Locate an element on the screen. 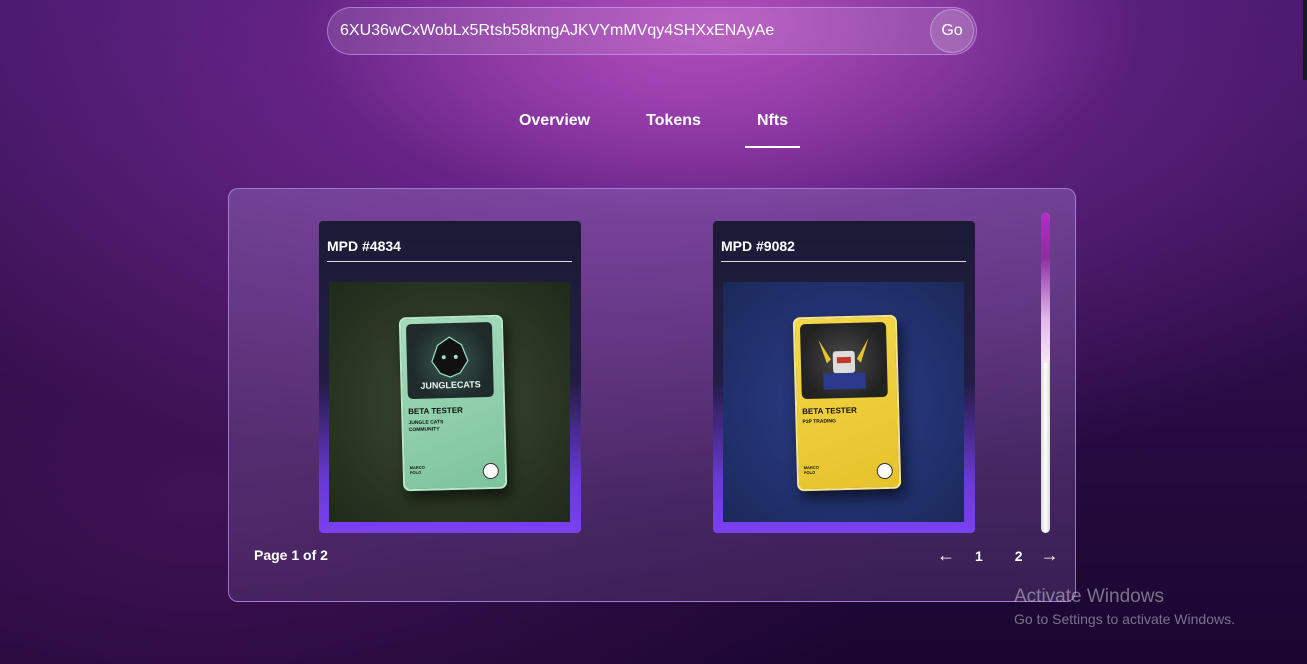  robot-icon is located at coordinates (843, 363).